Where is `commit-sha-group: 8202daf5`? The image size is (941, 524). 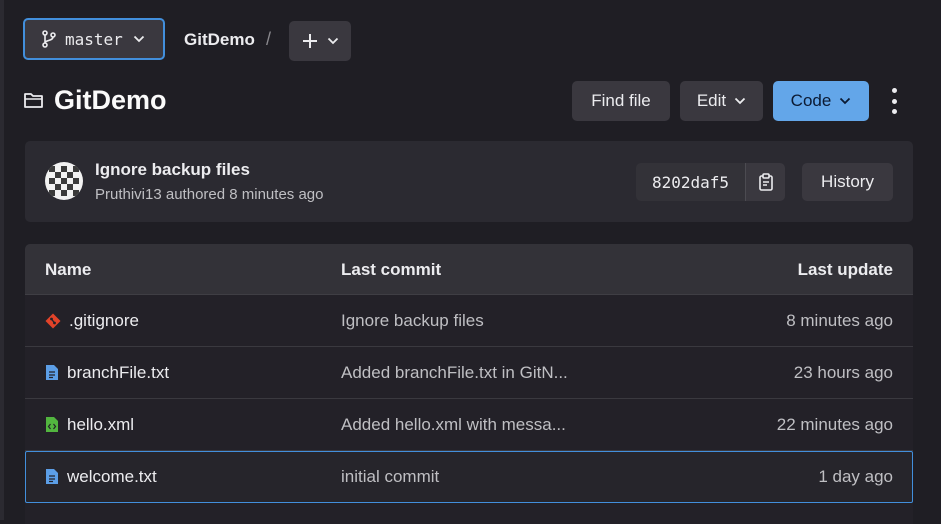
commit-sha-group: 8202daf5 is located at coordinates (711, 182).